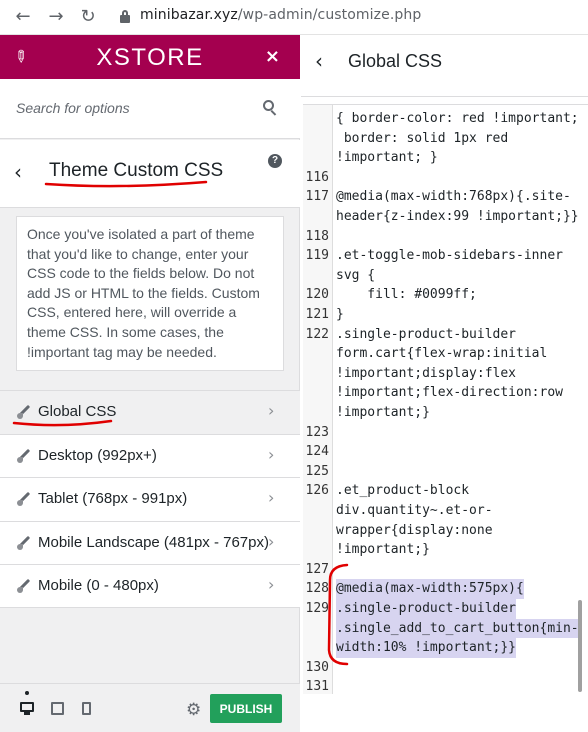  What do you see at coordinates (317, 236) in the screenshot?
I see `line-number: 118` at bounding box center [317, 236].